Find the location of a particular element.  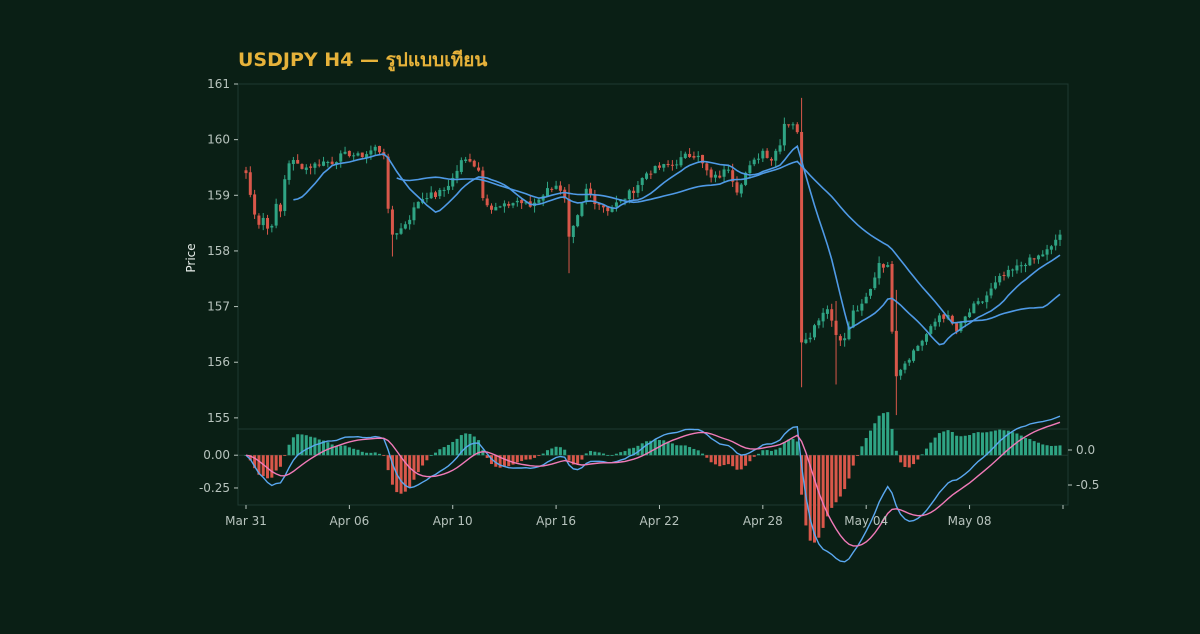

price-tick-label: 156 is located at coordinates (218, 362).